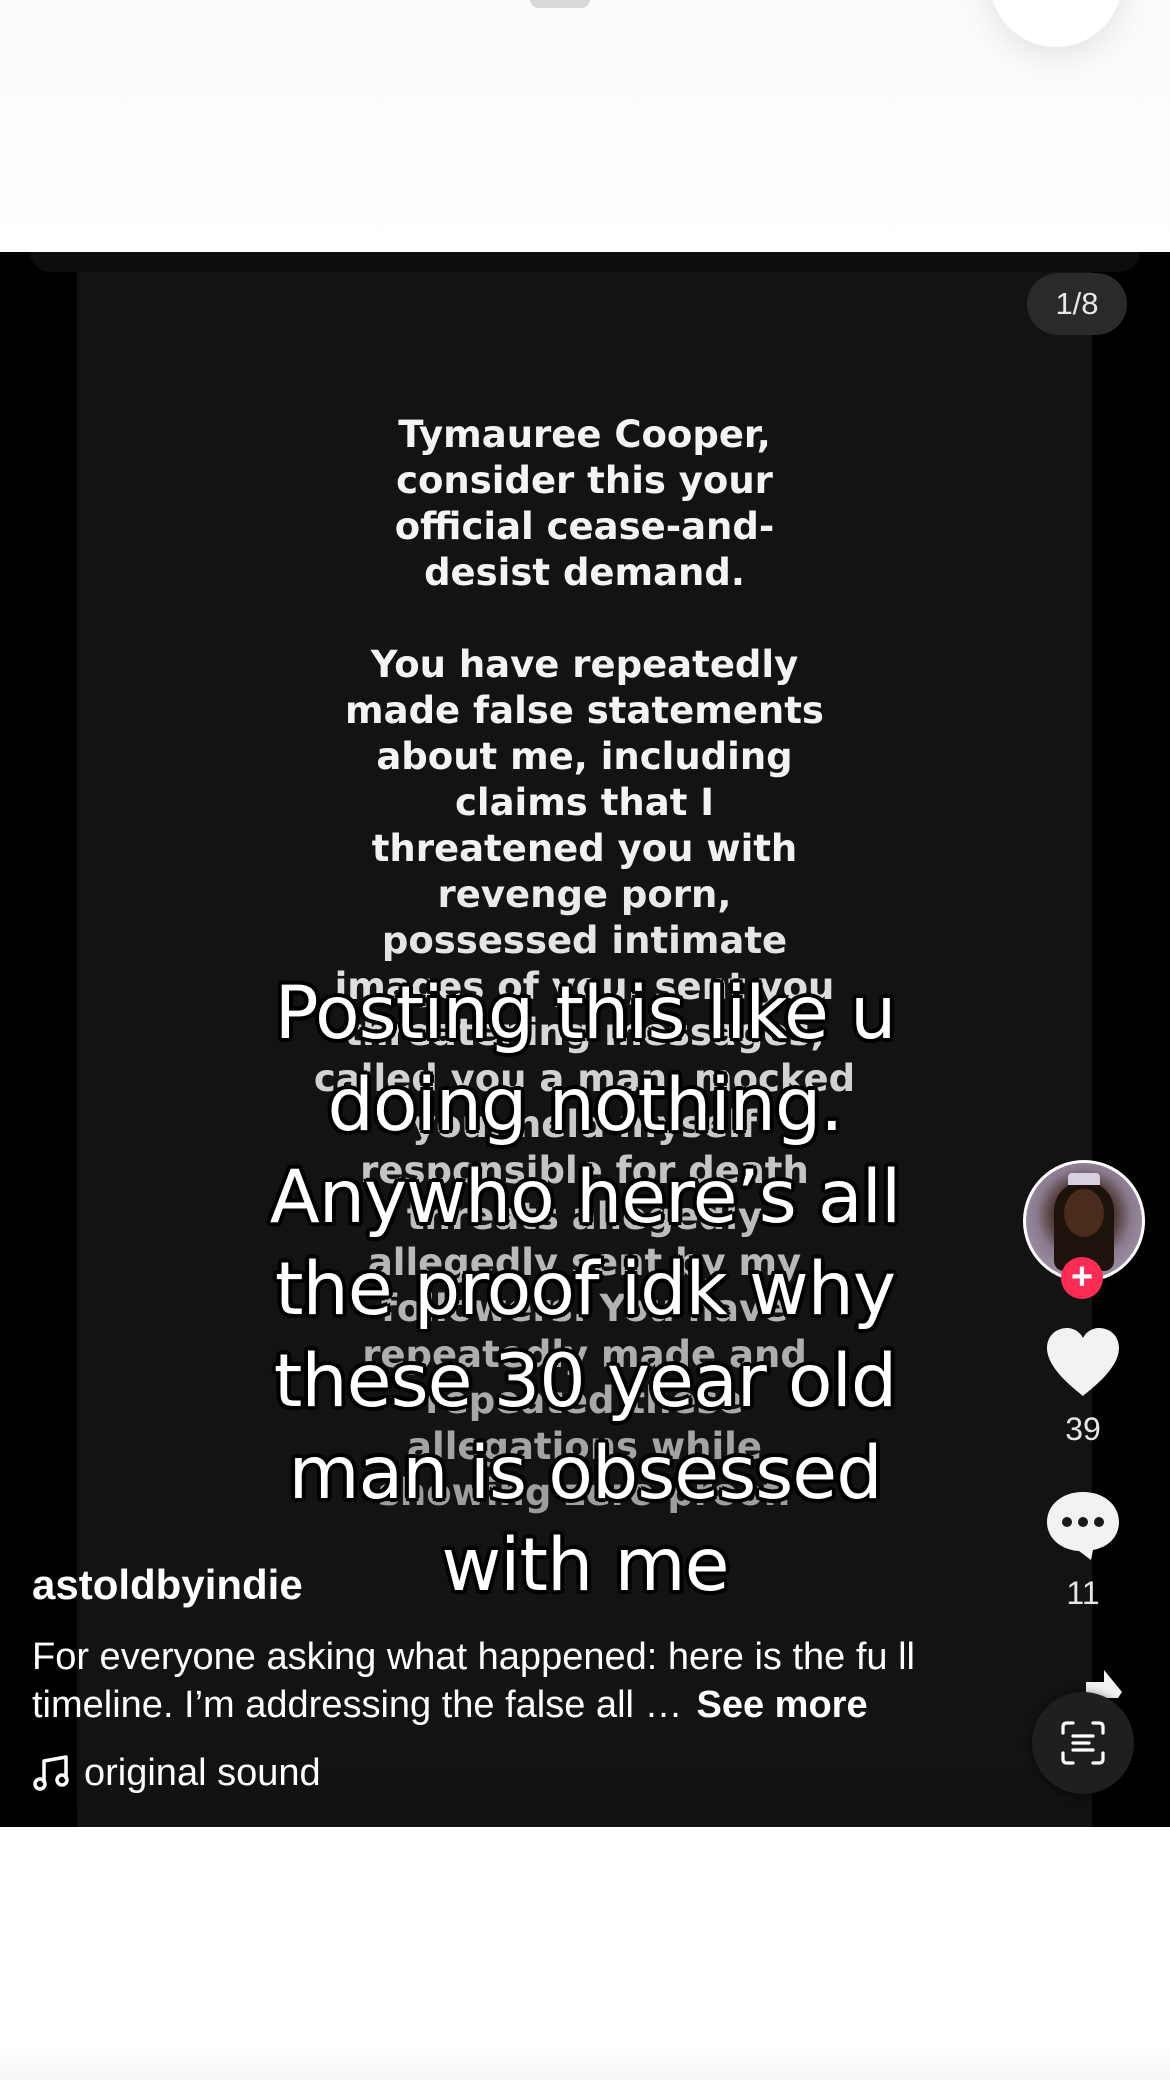 The width and height of the screenshot is (1170, 2080). I want to click on close-icon, so click(1056, 0).